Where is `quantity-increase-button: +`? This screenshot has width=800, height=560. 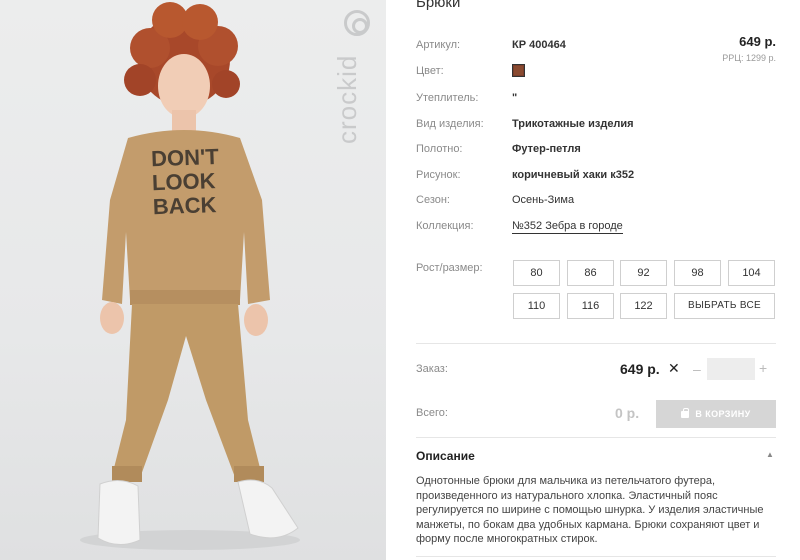 quantity-increase-button: + is located at coordinates (763, 368).